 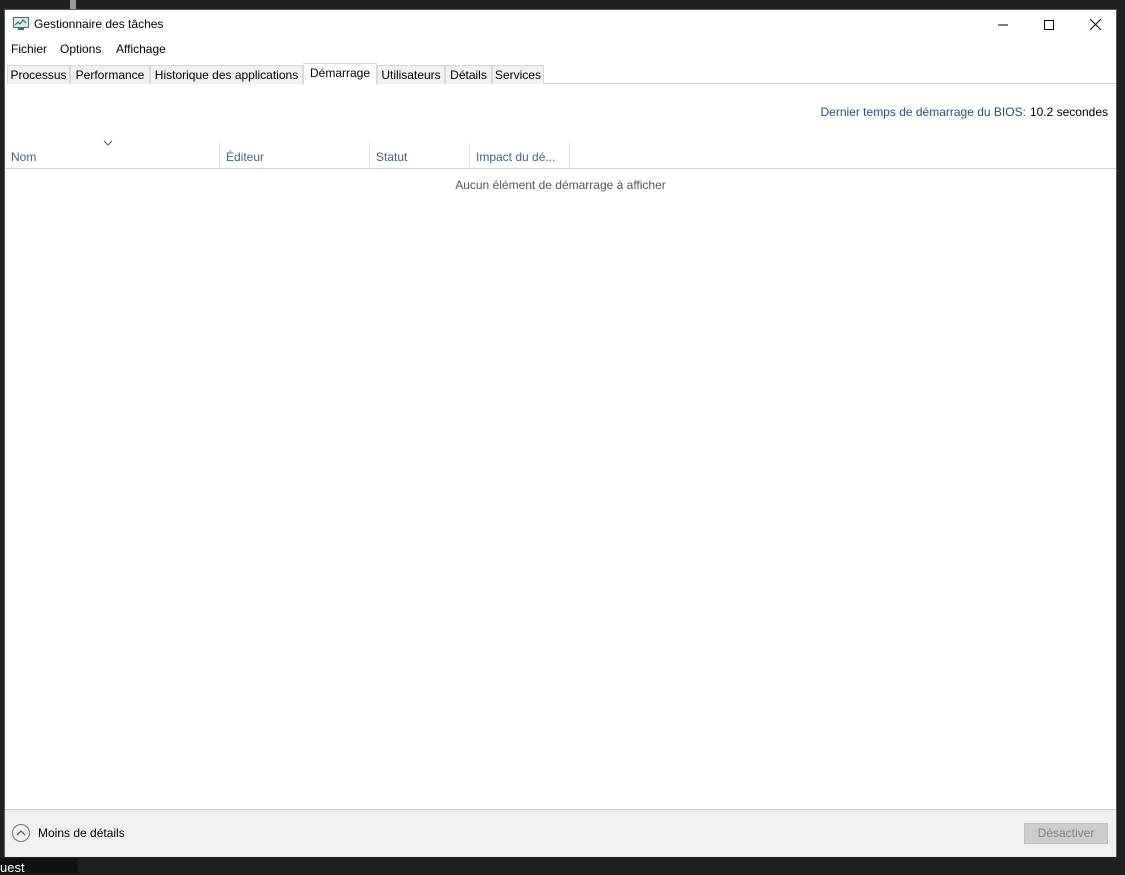 What do you see at coordinates (1068, 112) in the screenshot?
I see `bios-value: 10.2 secondes` at bounding box center [1068, 112].